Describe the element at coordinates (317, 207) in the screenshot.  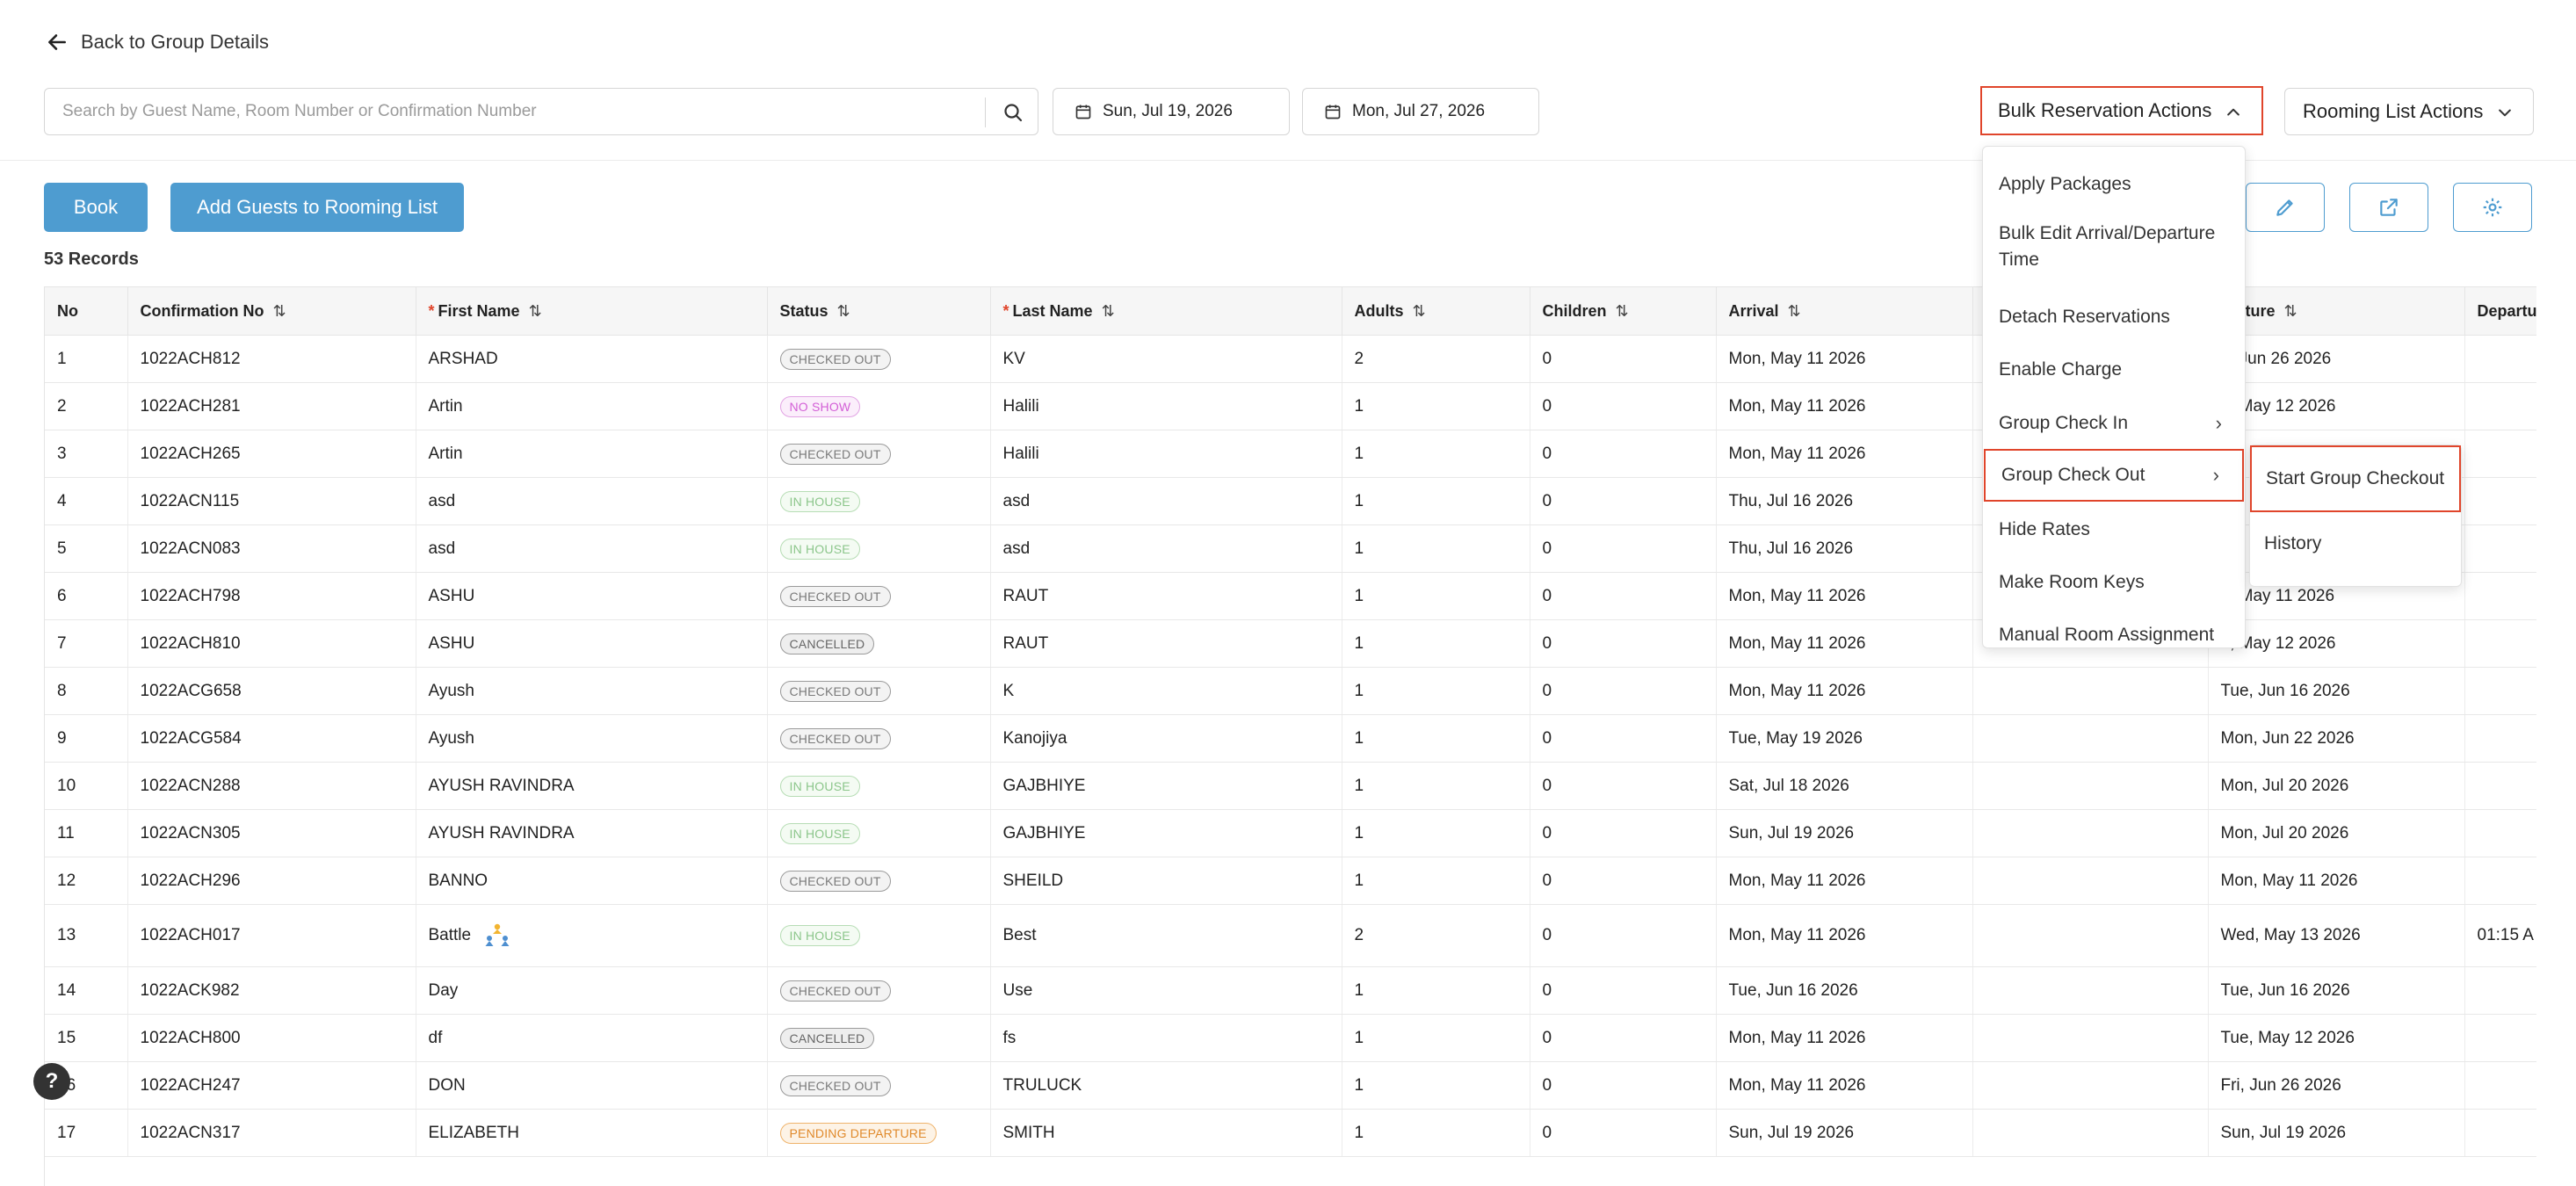
I see `add-guests-button: Add Guests to Rooming List` at that location.